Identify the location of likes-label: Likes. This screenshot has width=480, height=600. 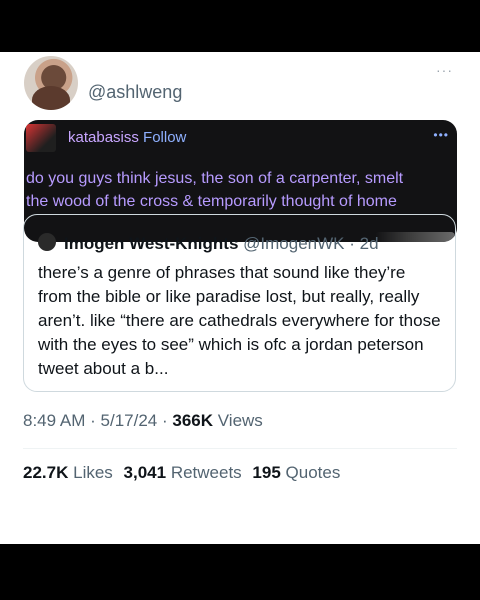
(93, 472).